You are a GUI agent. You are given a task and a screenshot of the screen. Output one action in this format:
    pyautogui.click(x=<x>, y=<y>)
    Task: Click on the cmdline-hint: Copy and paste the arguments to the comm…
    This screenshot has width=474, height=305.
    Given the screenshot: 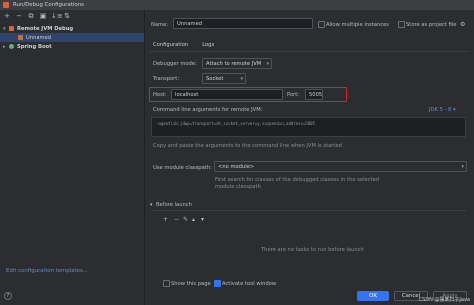 What is the action you would take?
    pyautogui.click(x=247, y=146)
    